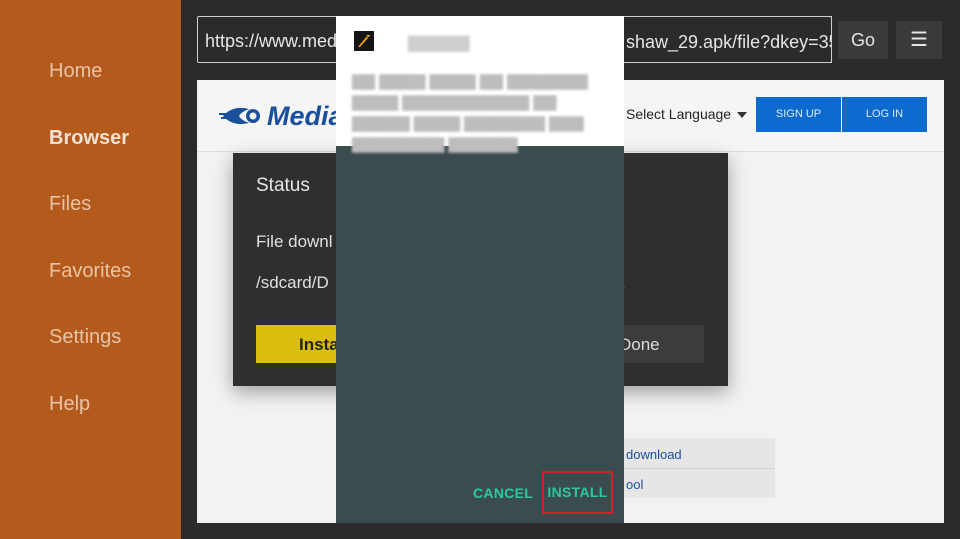 This screenshot has width=960, height=539. Describe the element at coordinates (884, 114) in the screenshot. I see `login-button: LOG IN` at that location.